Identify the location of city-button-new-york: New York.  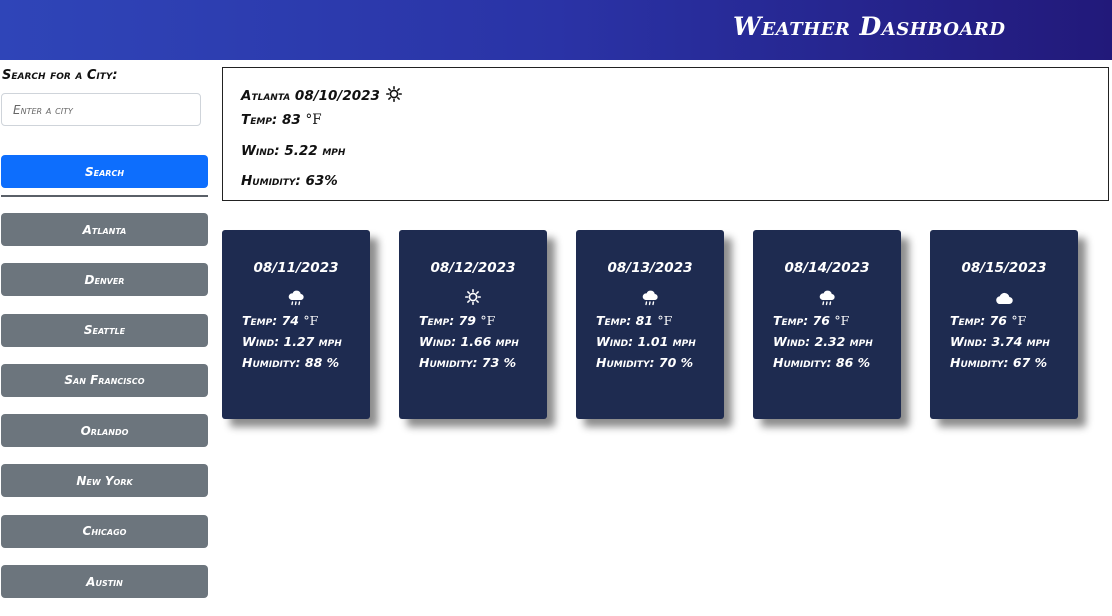
(104, 481).